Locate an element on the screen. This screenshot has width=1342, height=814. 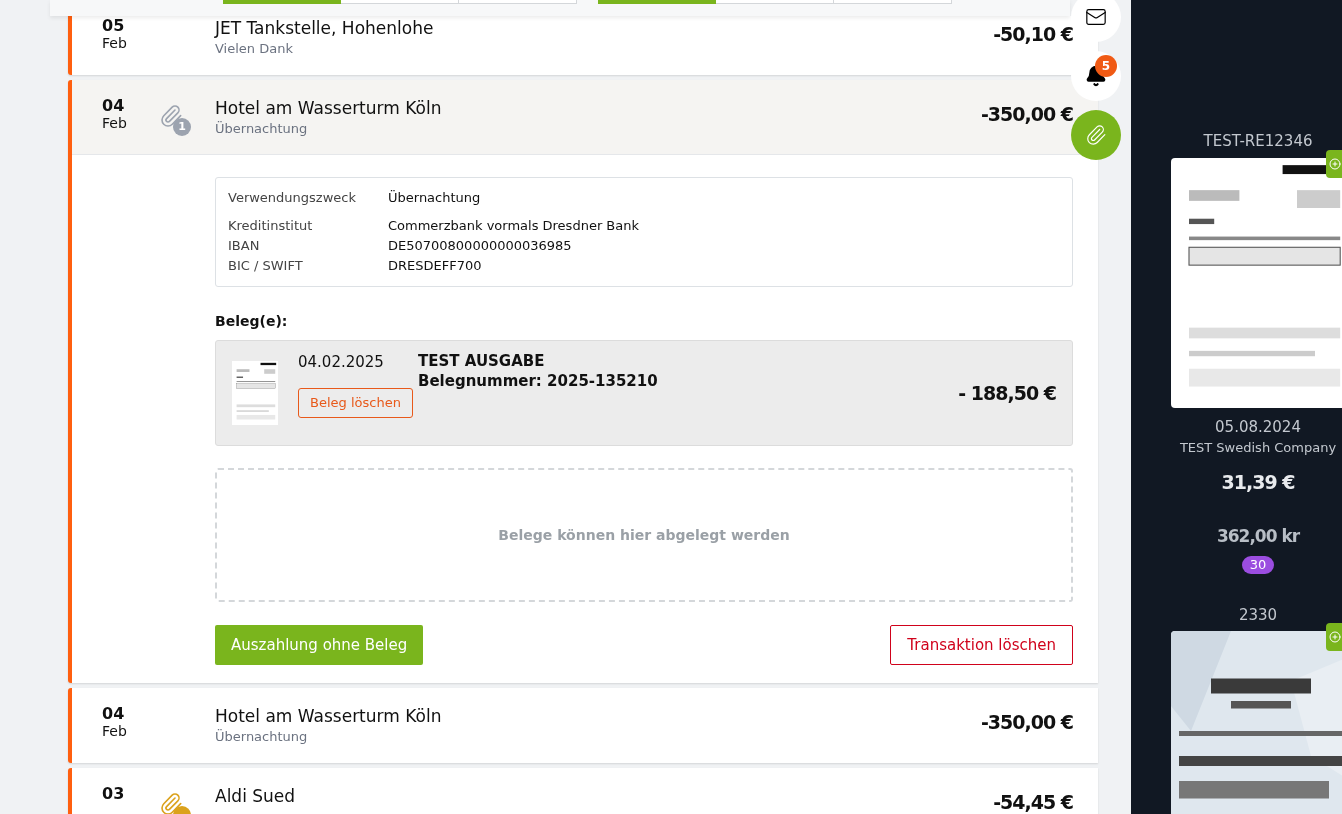
detail-label: IBAN is located at coordinates (244, 246).